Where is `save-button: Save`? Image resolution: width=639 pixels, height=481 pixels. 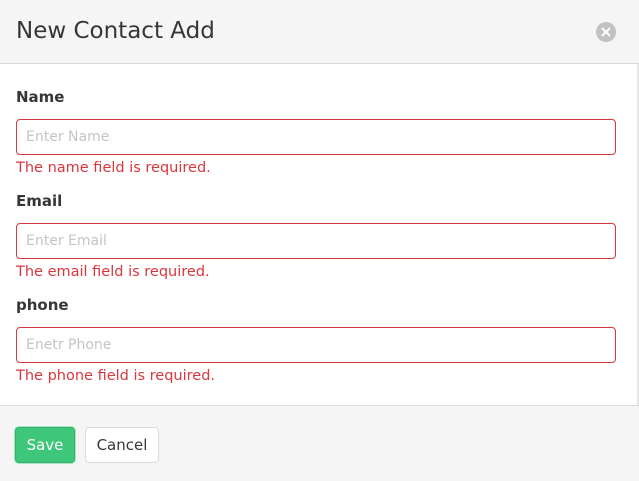
save-button: Save is located at coordinates (45, 445).